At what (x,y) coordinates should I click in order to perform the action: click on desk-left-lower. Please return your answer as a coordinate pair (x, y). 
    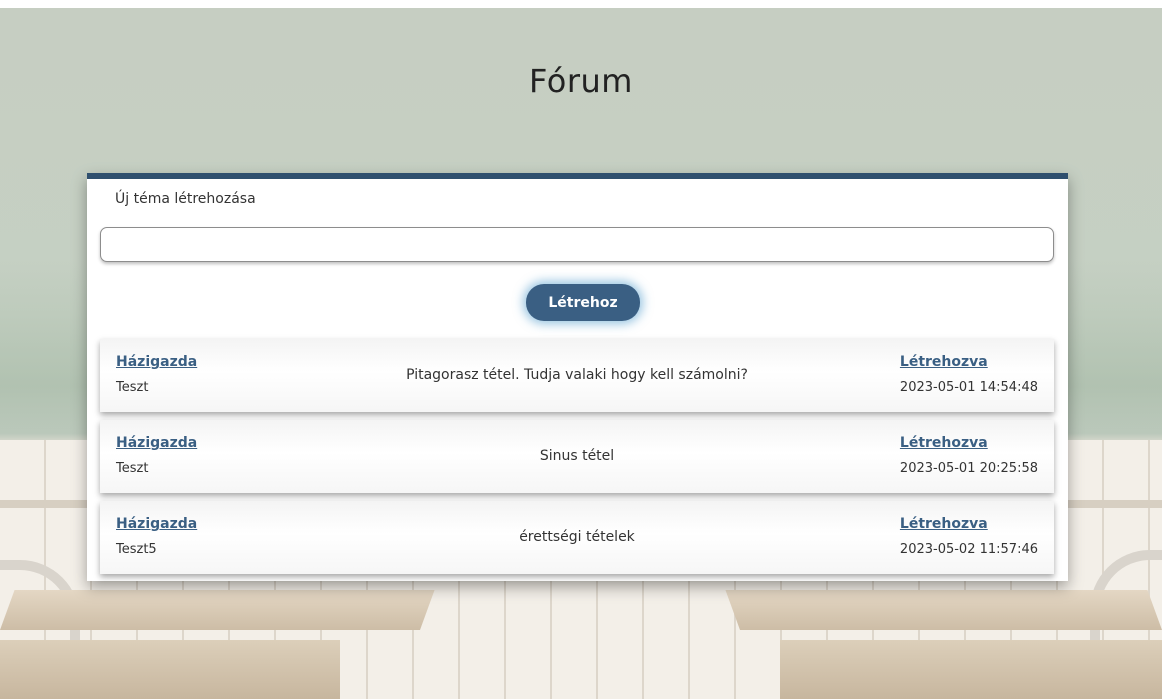
    Looking at the image, I should click on (170, 669).